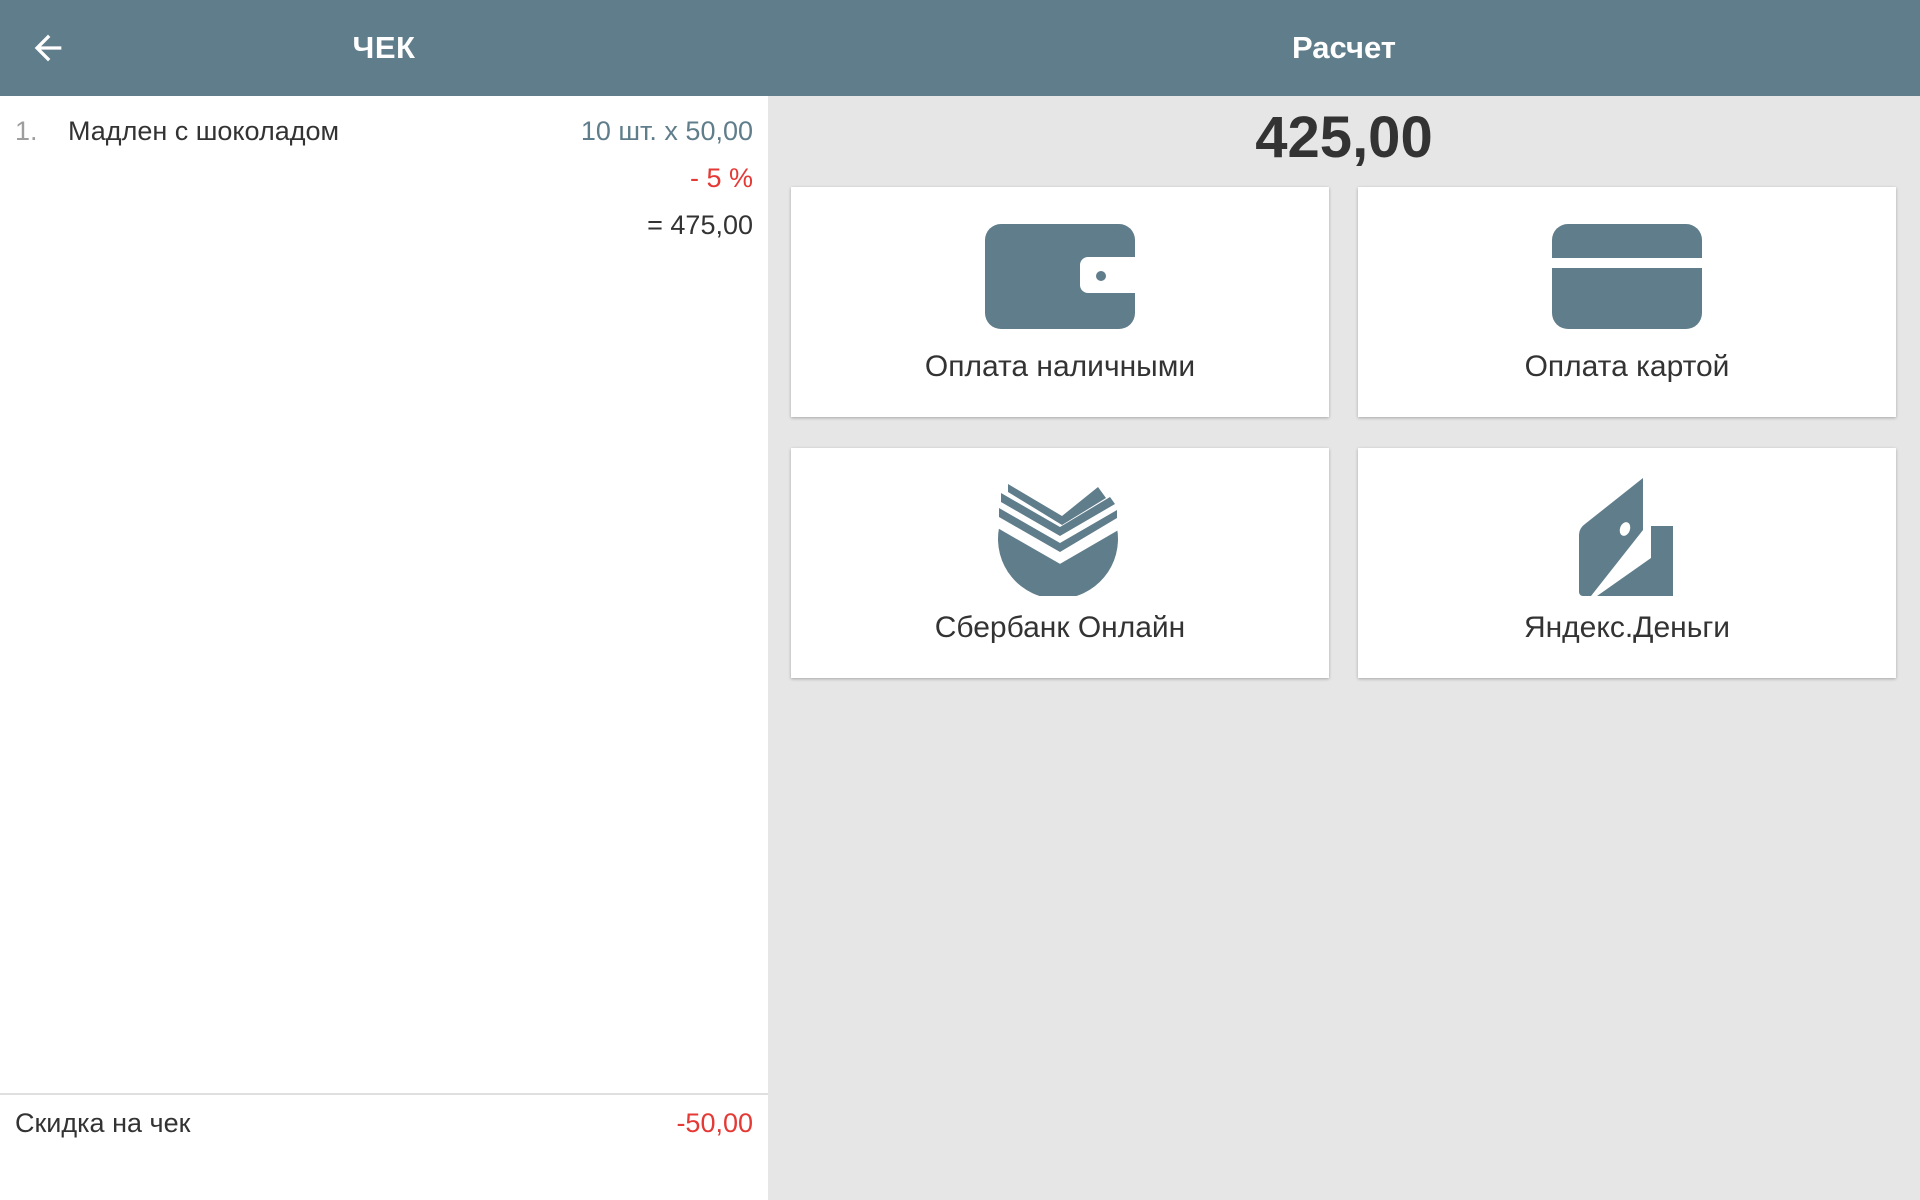 The width and height of the screenshot is (1920, 1200). What do you see at coordinates (204, 131) in the screenshot?
I see `item-name: Мадлен с шоколадом` at bounding box center [204, 131].